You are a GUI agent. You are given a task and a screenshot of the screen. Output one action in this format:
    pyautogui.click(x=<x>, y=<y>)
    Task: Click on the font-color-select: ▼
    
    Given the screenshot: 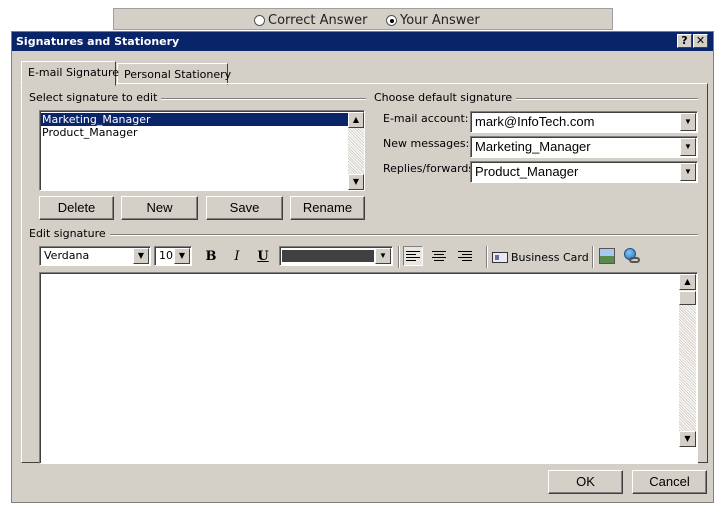 What is the action you would take?
    pyautogui.click(x=336, y=256)
    